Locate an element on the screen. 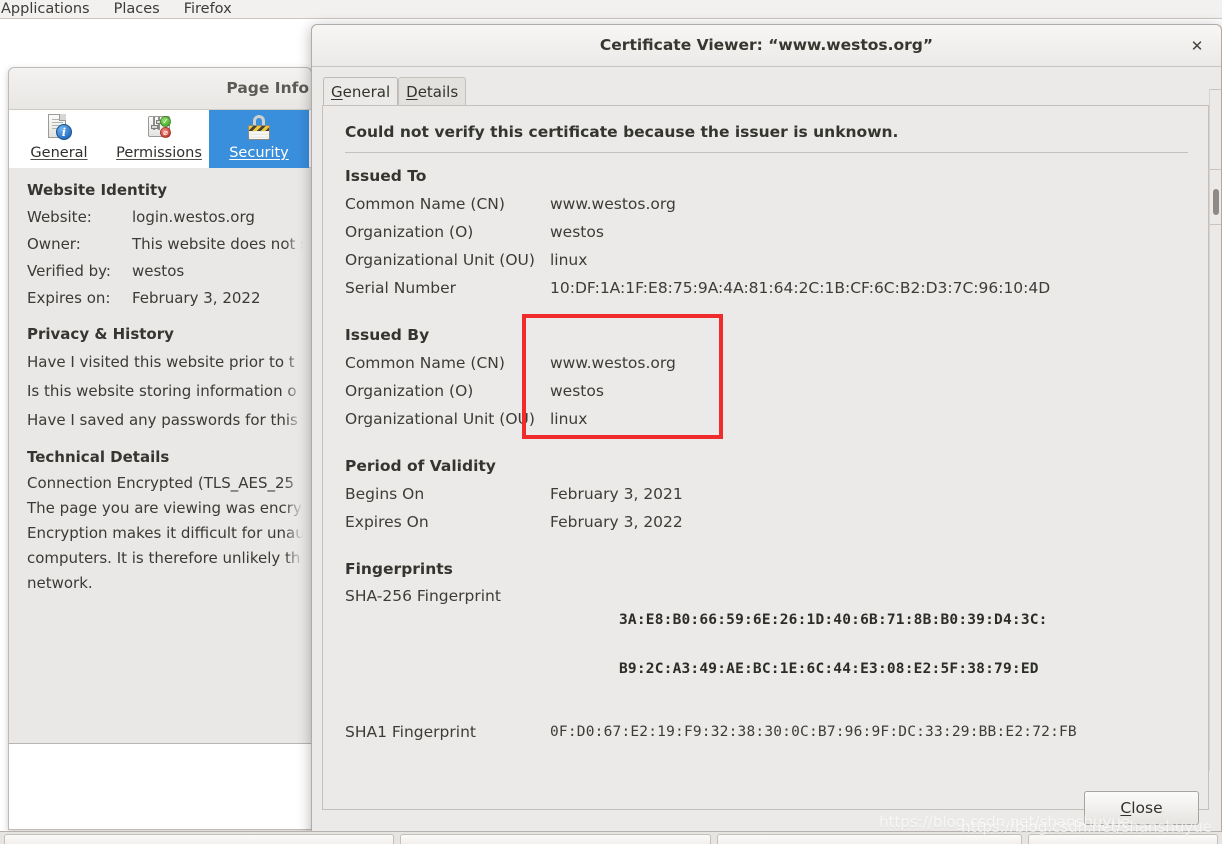  close-button-mnemonic: C is located at coordinates (1126, 808).